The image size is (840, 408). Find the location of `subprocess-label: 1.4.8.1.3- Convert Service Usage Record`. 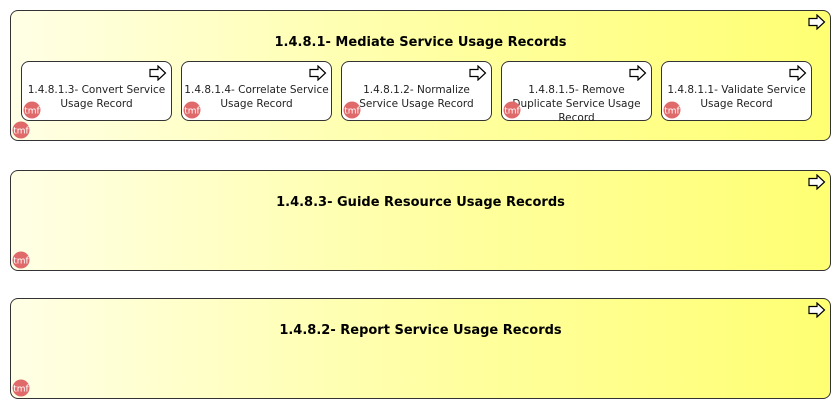

subprocess-label: 1.4.8.1.3- Convert Service Usage Record is located at coordinates (96, 97).